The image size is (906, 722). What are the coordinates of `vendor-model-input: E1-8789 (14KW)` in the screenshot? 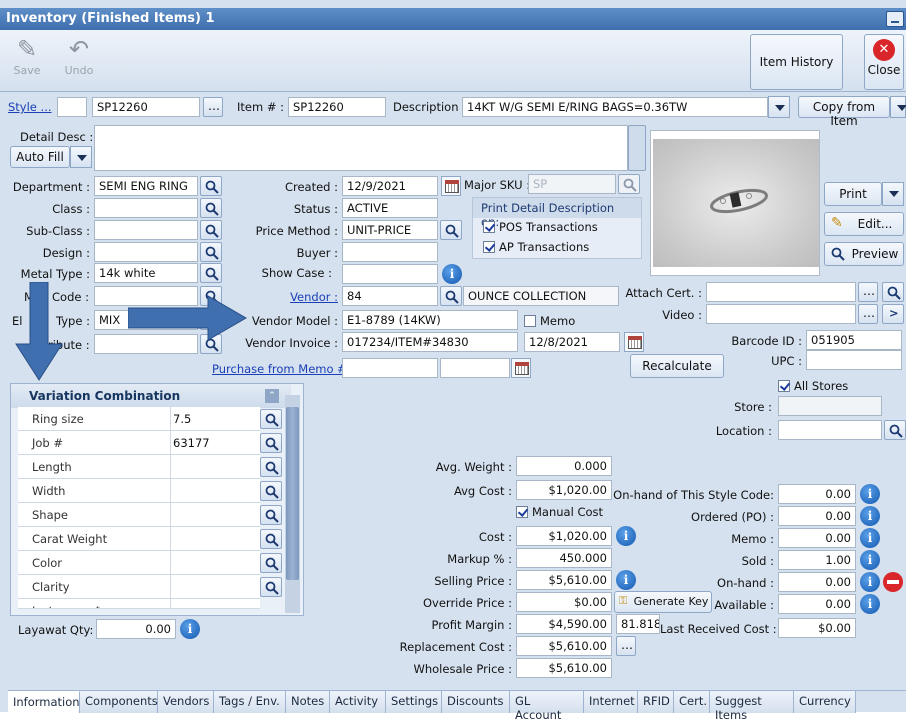 It's located at (430, 320).